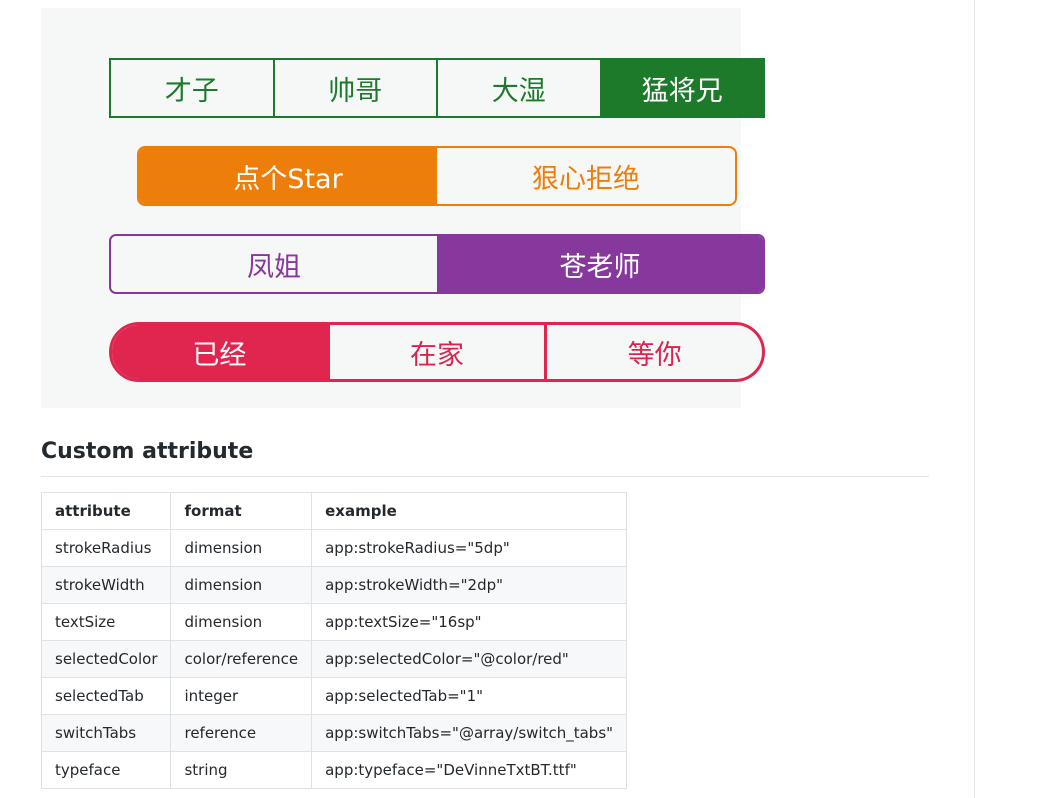 Image resolution: width=1039 pixels, height=798 pixels. I want to click on switch-tab-row-purple: 凤姐 苍老师, so click(437, 264).